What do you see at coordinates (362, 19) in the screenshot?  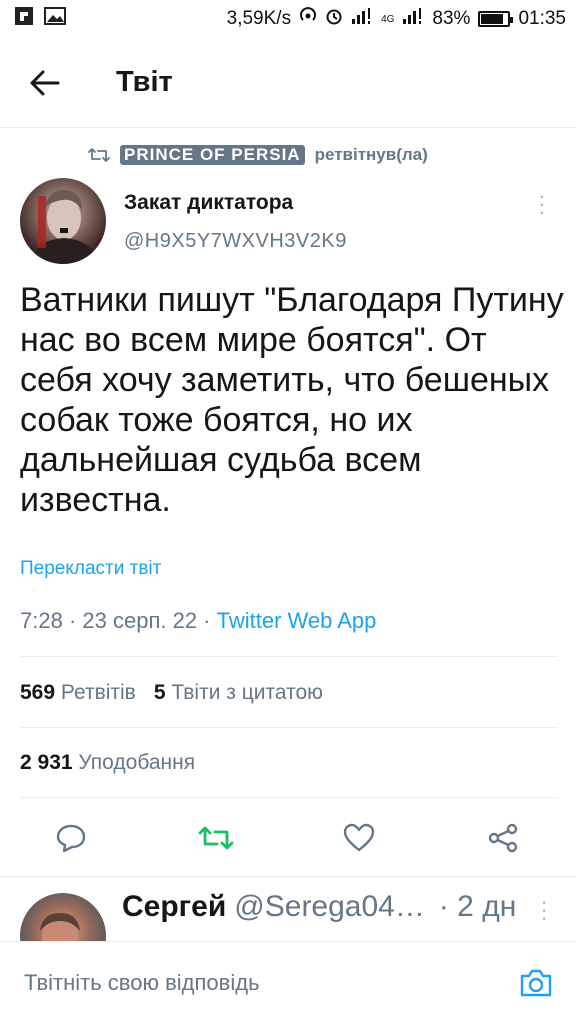 I see `signal-icon` at bounding box center [362, 19].